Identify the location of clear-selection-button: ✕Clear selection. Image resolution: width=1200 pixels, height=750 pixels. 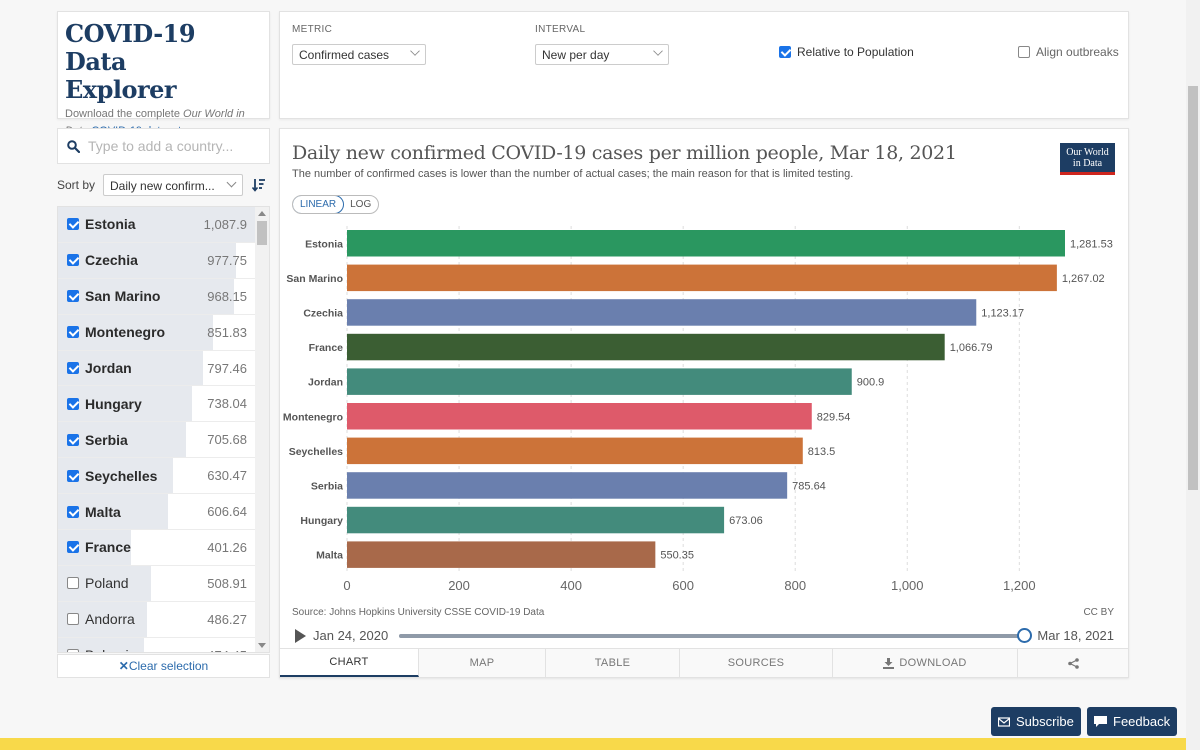
(163, 666).